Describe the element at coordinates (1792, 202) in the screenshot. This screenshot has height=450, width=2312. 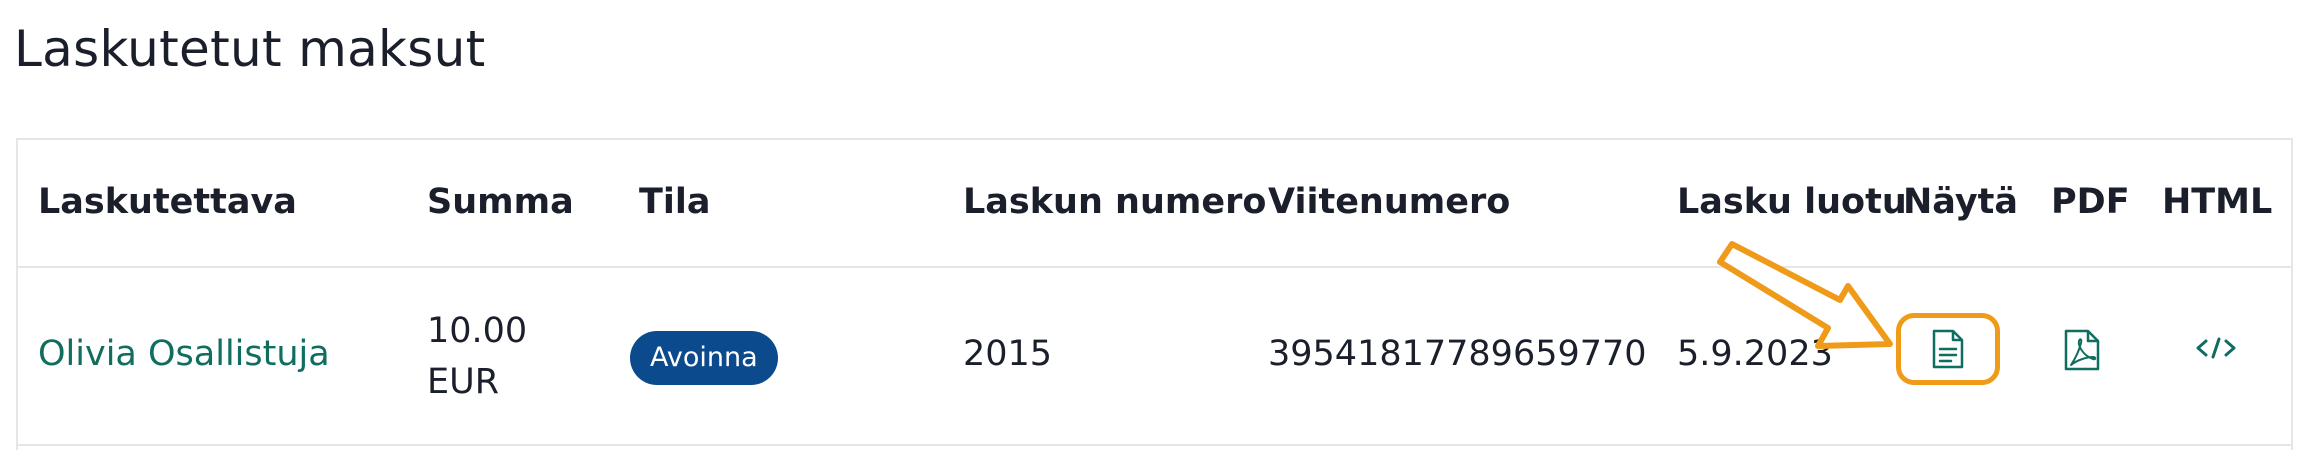
I see `header-created: Lasku luotu` at that location.